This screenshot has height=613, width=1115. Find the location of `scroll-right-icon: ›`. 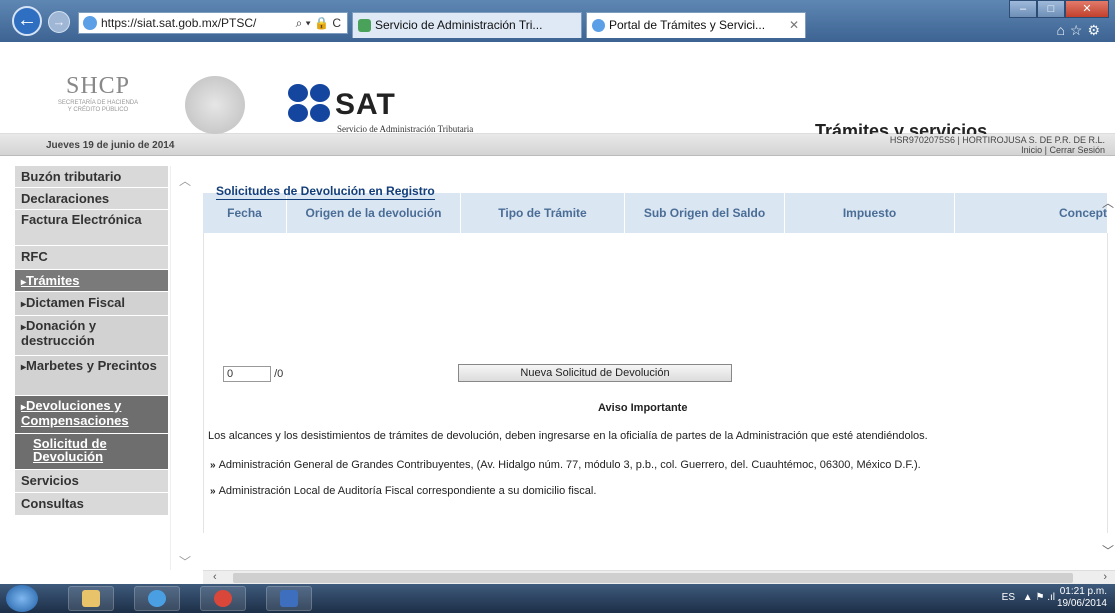

scroll-right-icon: › is located at coordinates (1105, 577).